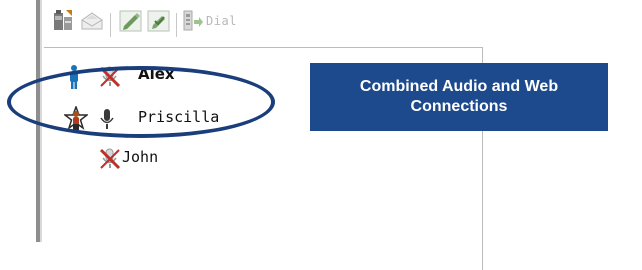  Describe the element at coordinates (221, 21) in the screenshot. I see `dial-label: Dial` at that location.